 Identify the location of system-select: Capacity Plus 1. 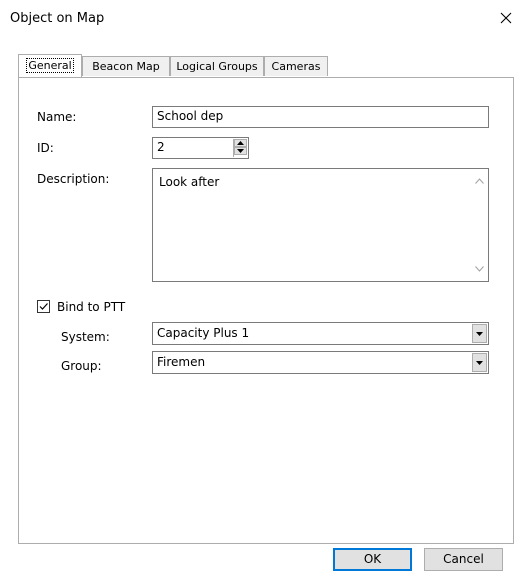
(320, 333).